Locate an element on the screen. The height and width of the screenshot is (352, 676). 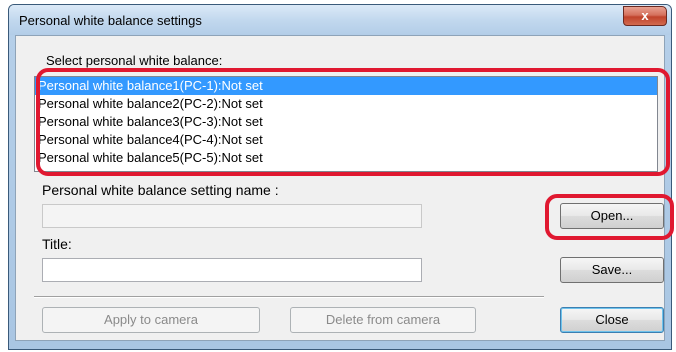
close-button: Close is located at coordinates (612, 320).